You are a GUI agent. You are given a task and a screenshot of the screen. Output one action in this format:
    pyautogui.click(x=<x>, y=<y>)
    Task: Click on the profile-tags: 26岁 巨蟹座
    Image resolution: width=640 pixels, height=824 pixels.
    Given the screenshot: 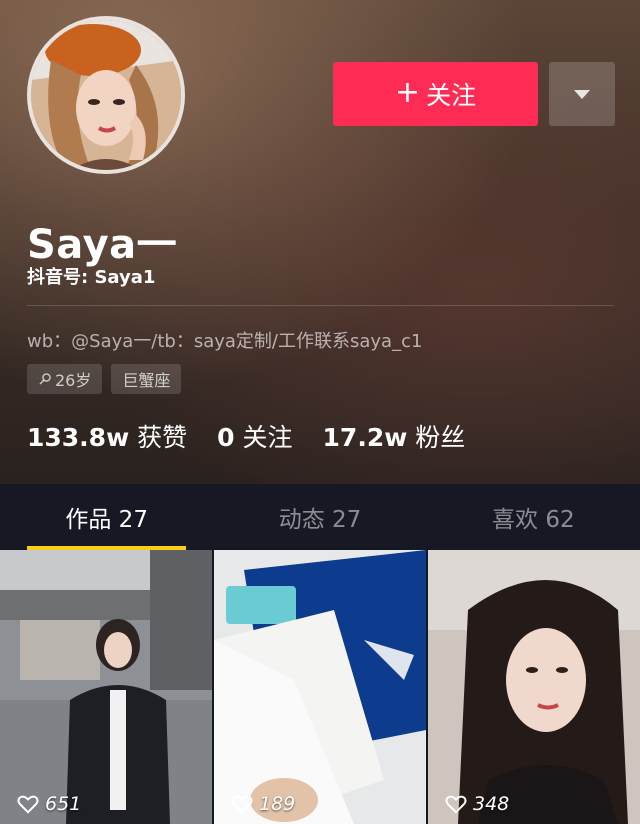 What is the action you would take?
    pyautogui.click(x=104, y=379)
    